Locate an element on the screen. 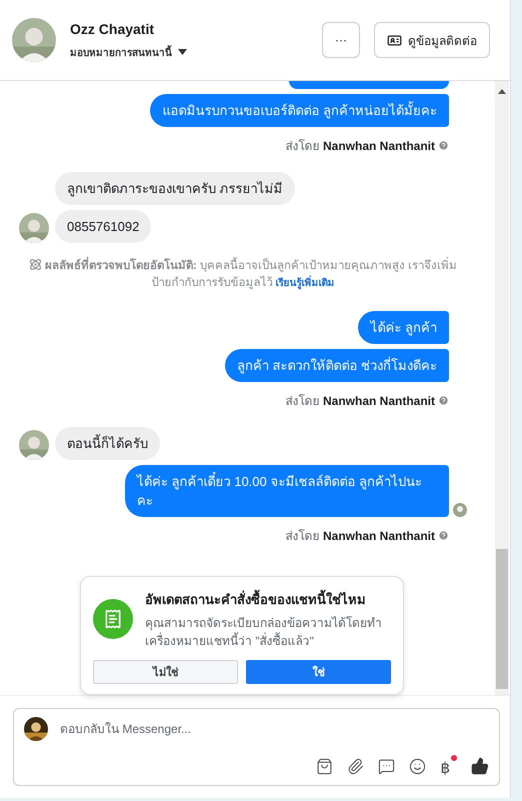  chat-icon is located at coordinates (387, 766).